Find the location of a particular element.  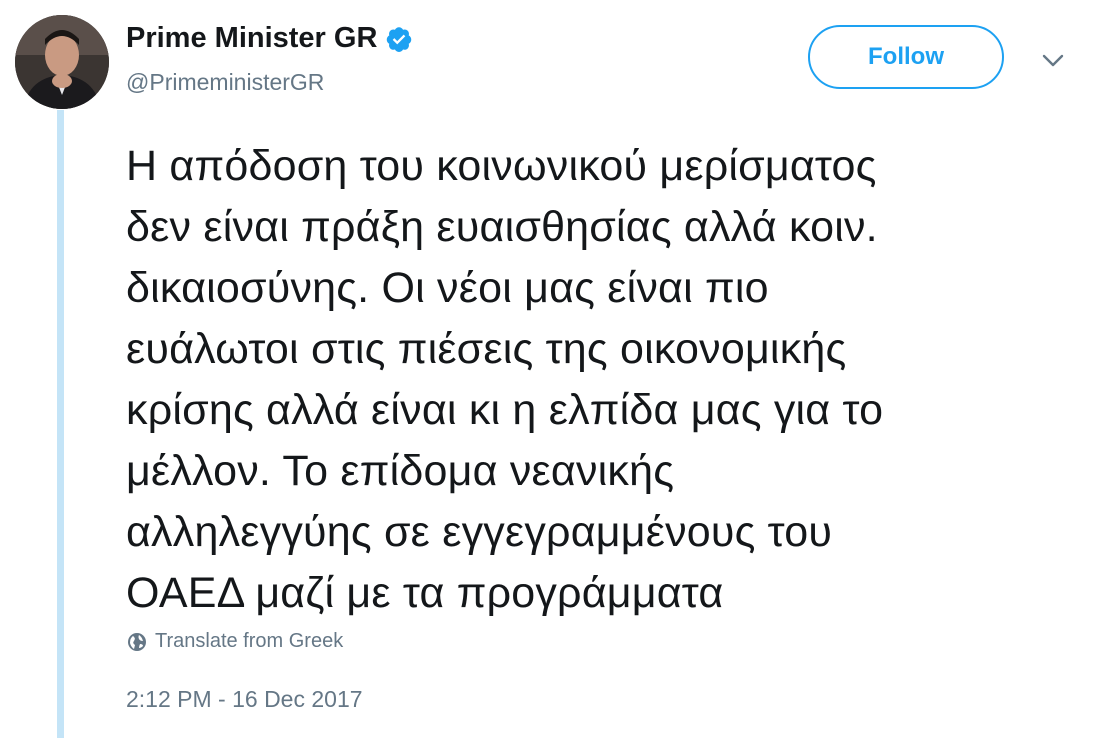

more-options-button is located at coordinates (1053, 61).